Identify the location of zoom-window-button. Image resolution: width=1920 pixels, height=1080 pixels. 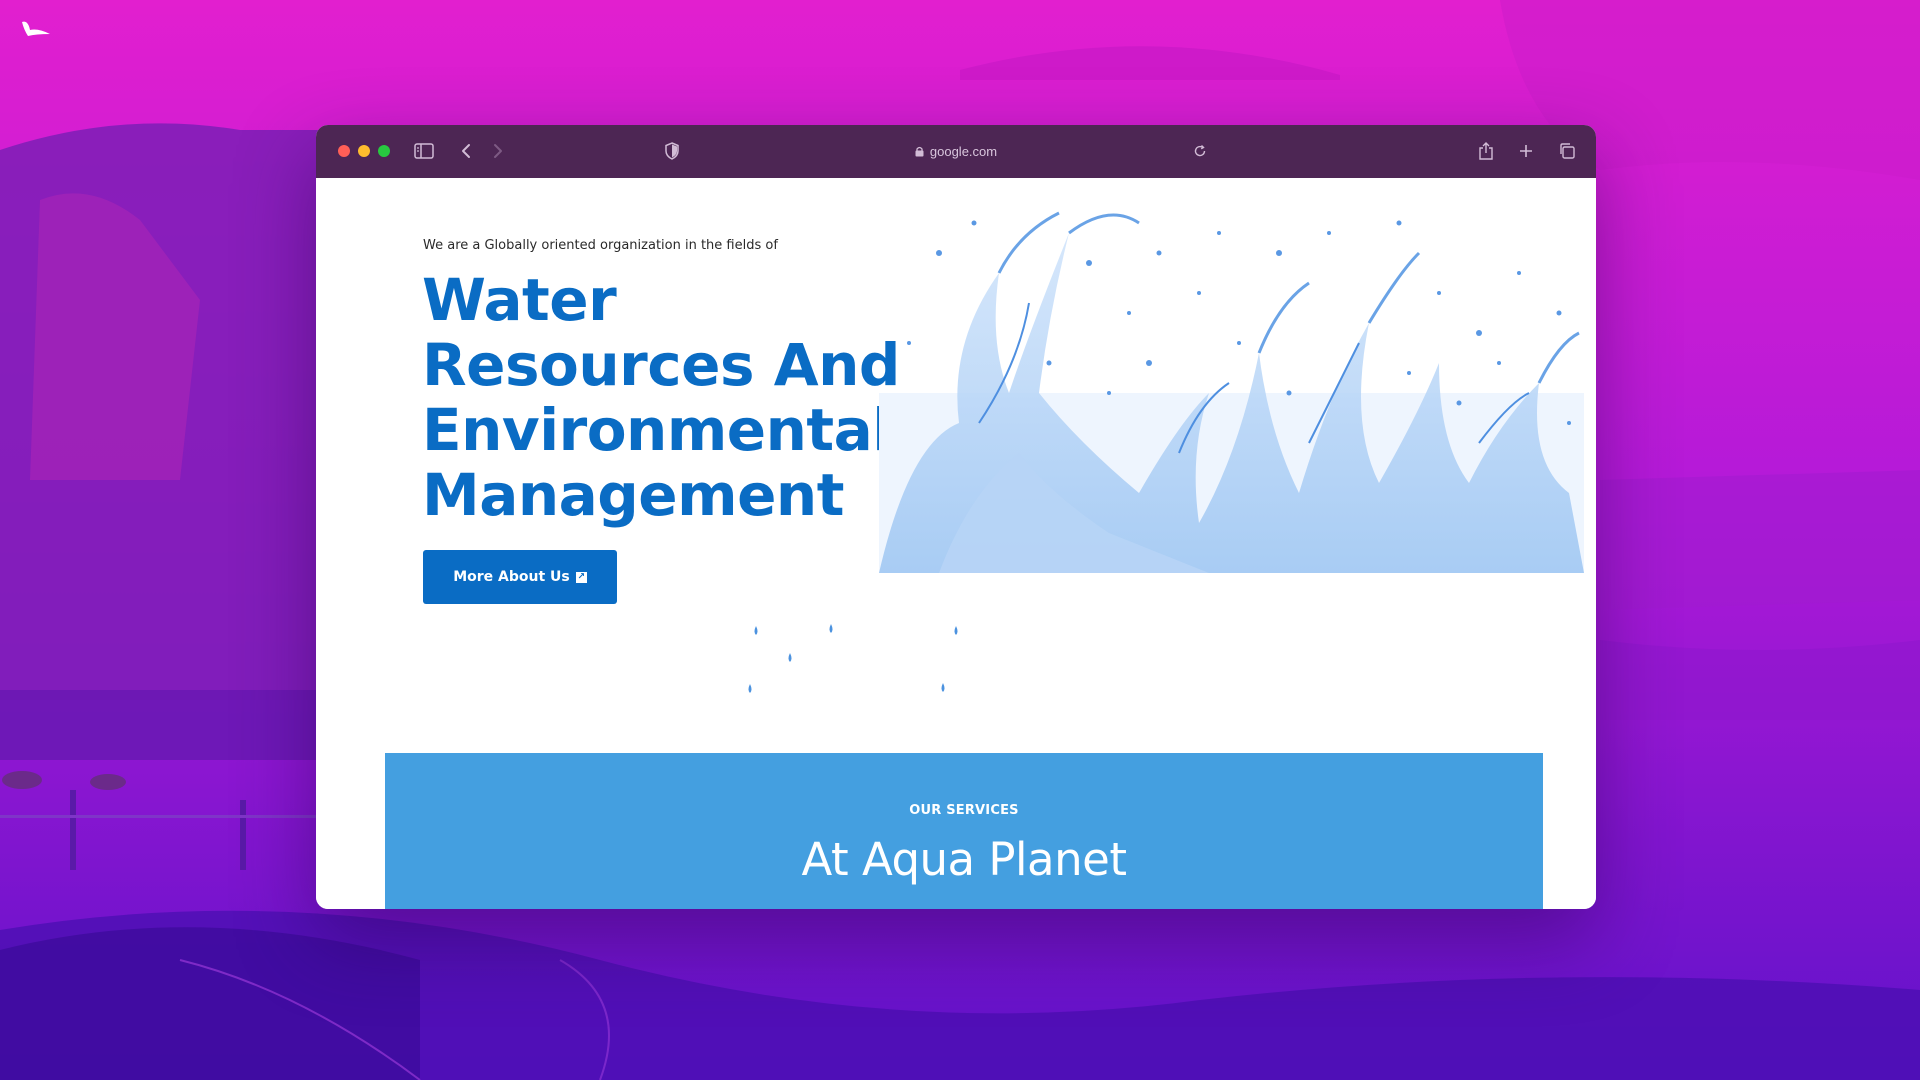
(384, 151).